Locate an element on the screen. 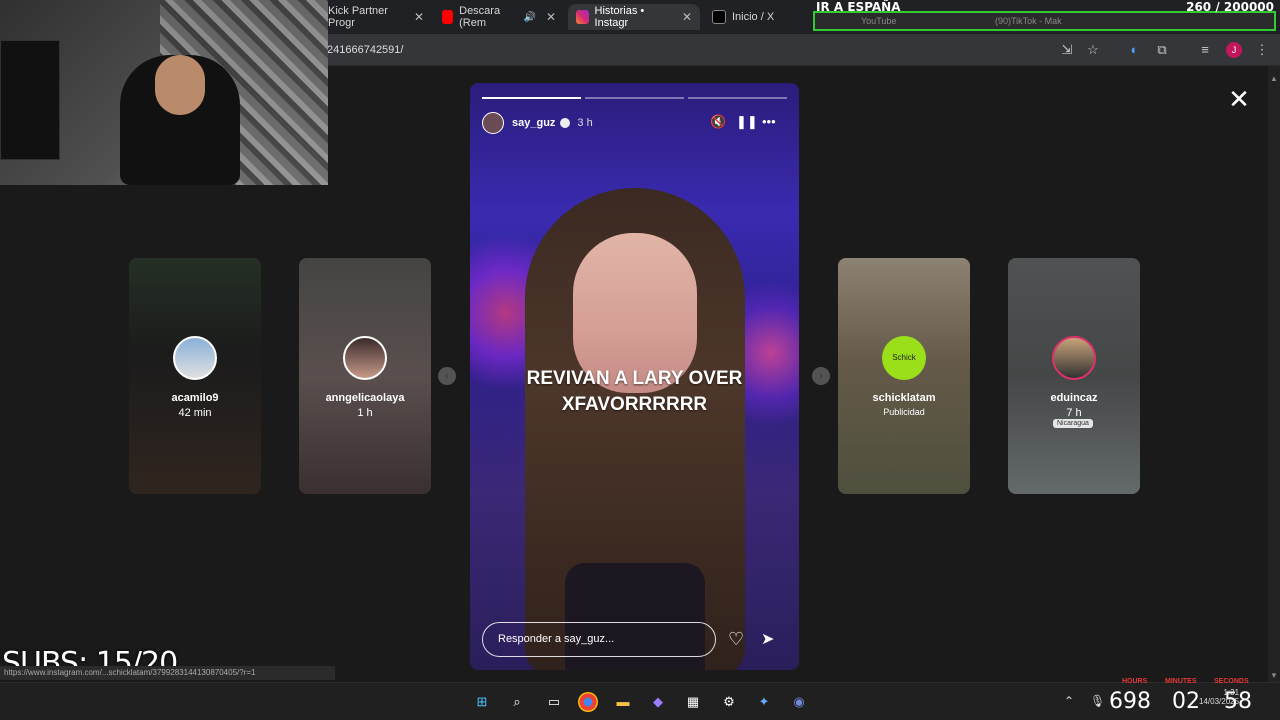  story-time: 1 h is located at coordinates (365, 413).